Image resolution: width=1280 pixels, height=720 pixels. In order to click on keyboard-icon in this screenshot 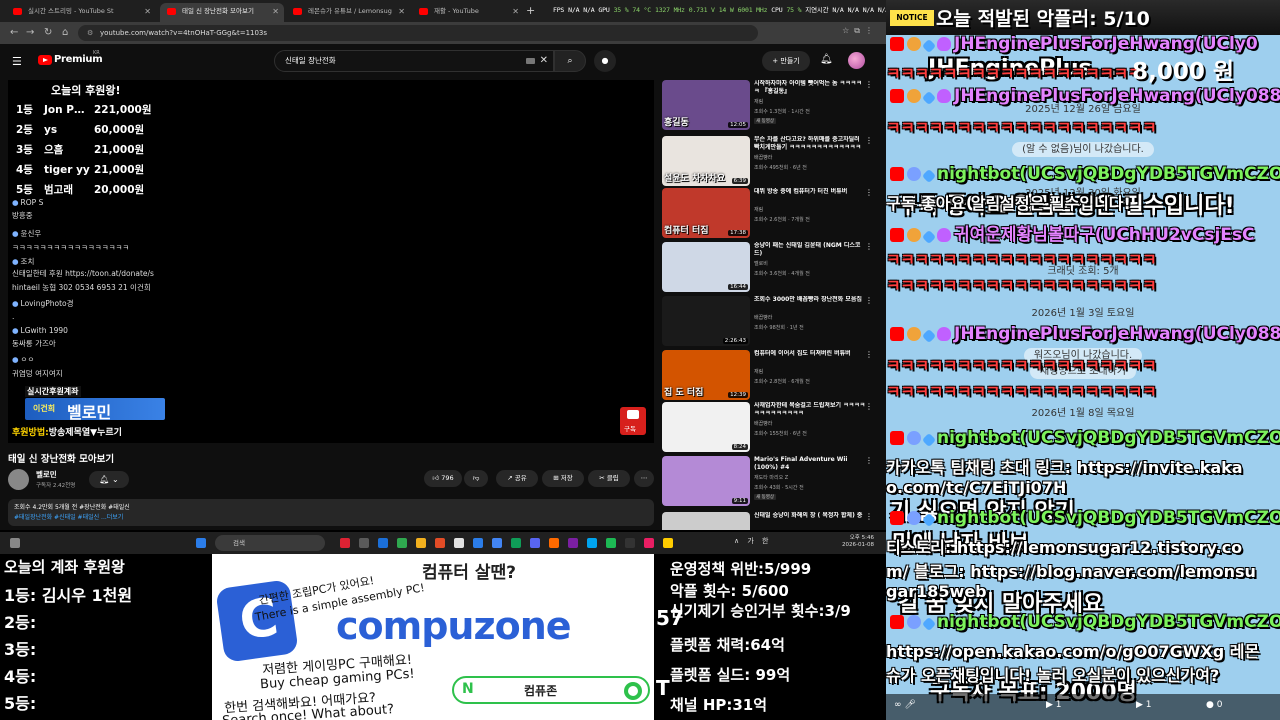, I will do `click(530, 61)`.